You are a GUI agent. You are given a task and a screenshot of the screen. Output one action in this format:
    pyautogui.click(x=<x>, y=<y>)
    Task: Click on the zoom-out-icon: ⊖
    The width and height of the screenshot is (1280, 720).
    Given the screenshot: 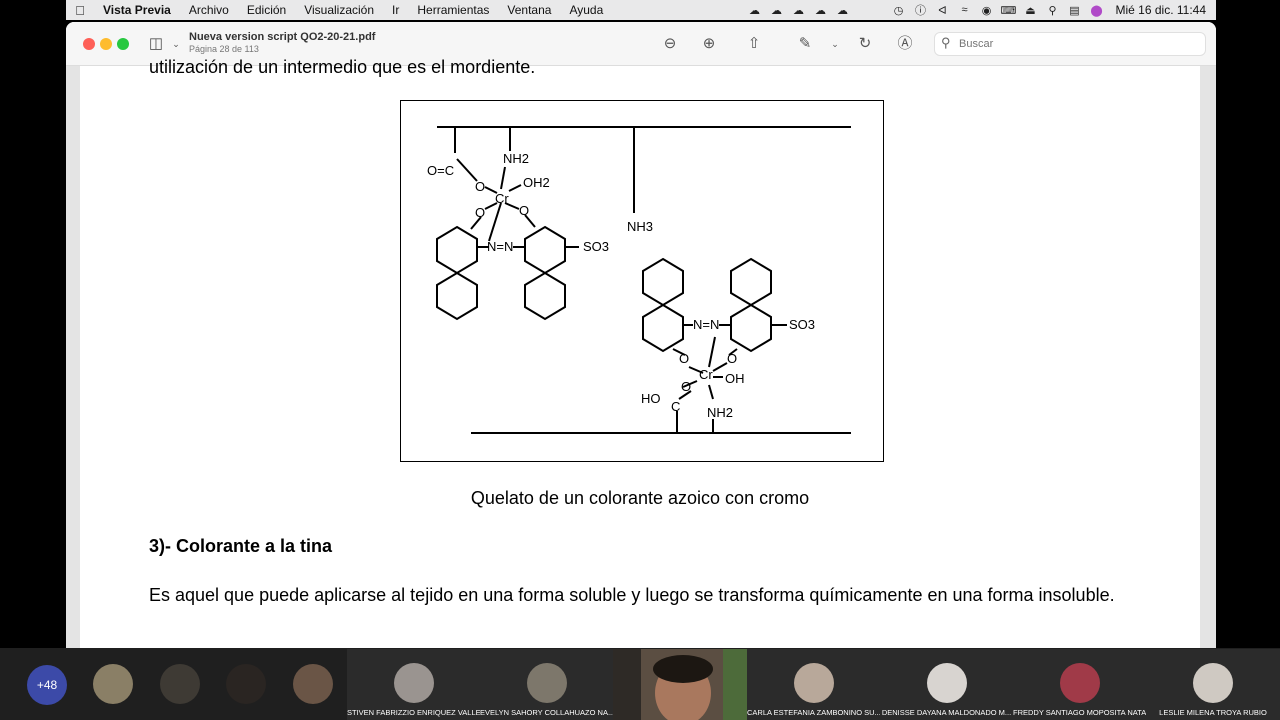 What is the action you would take?
    pyautogui.click(x=670, y=44)
    